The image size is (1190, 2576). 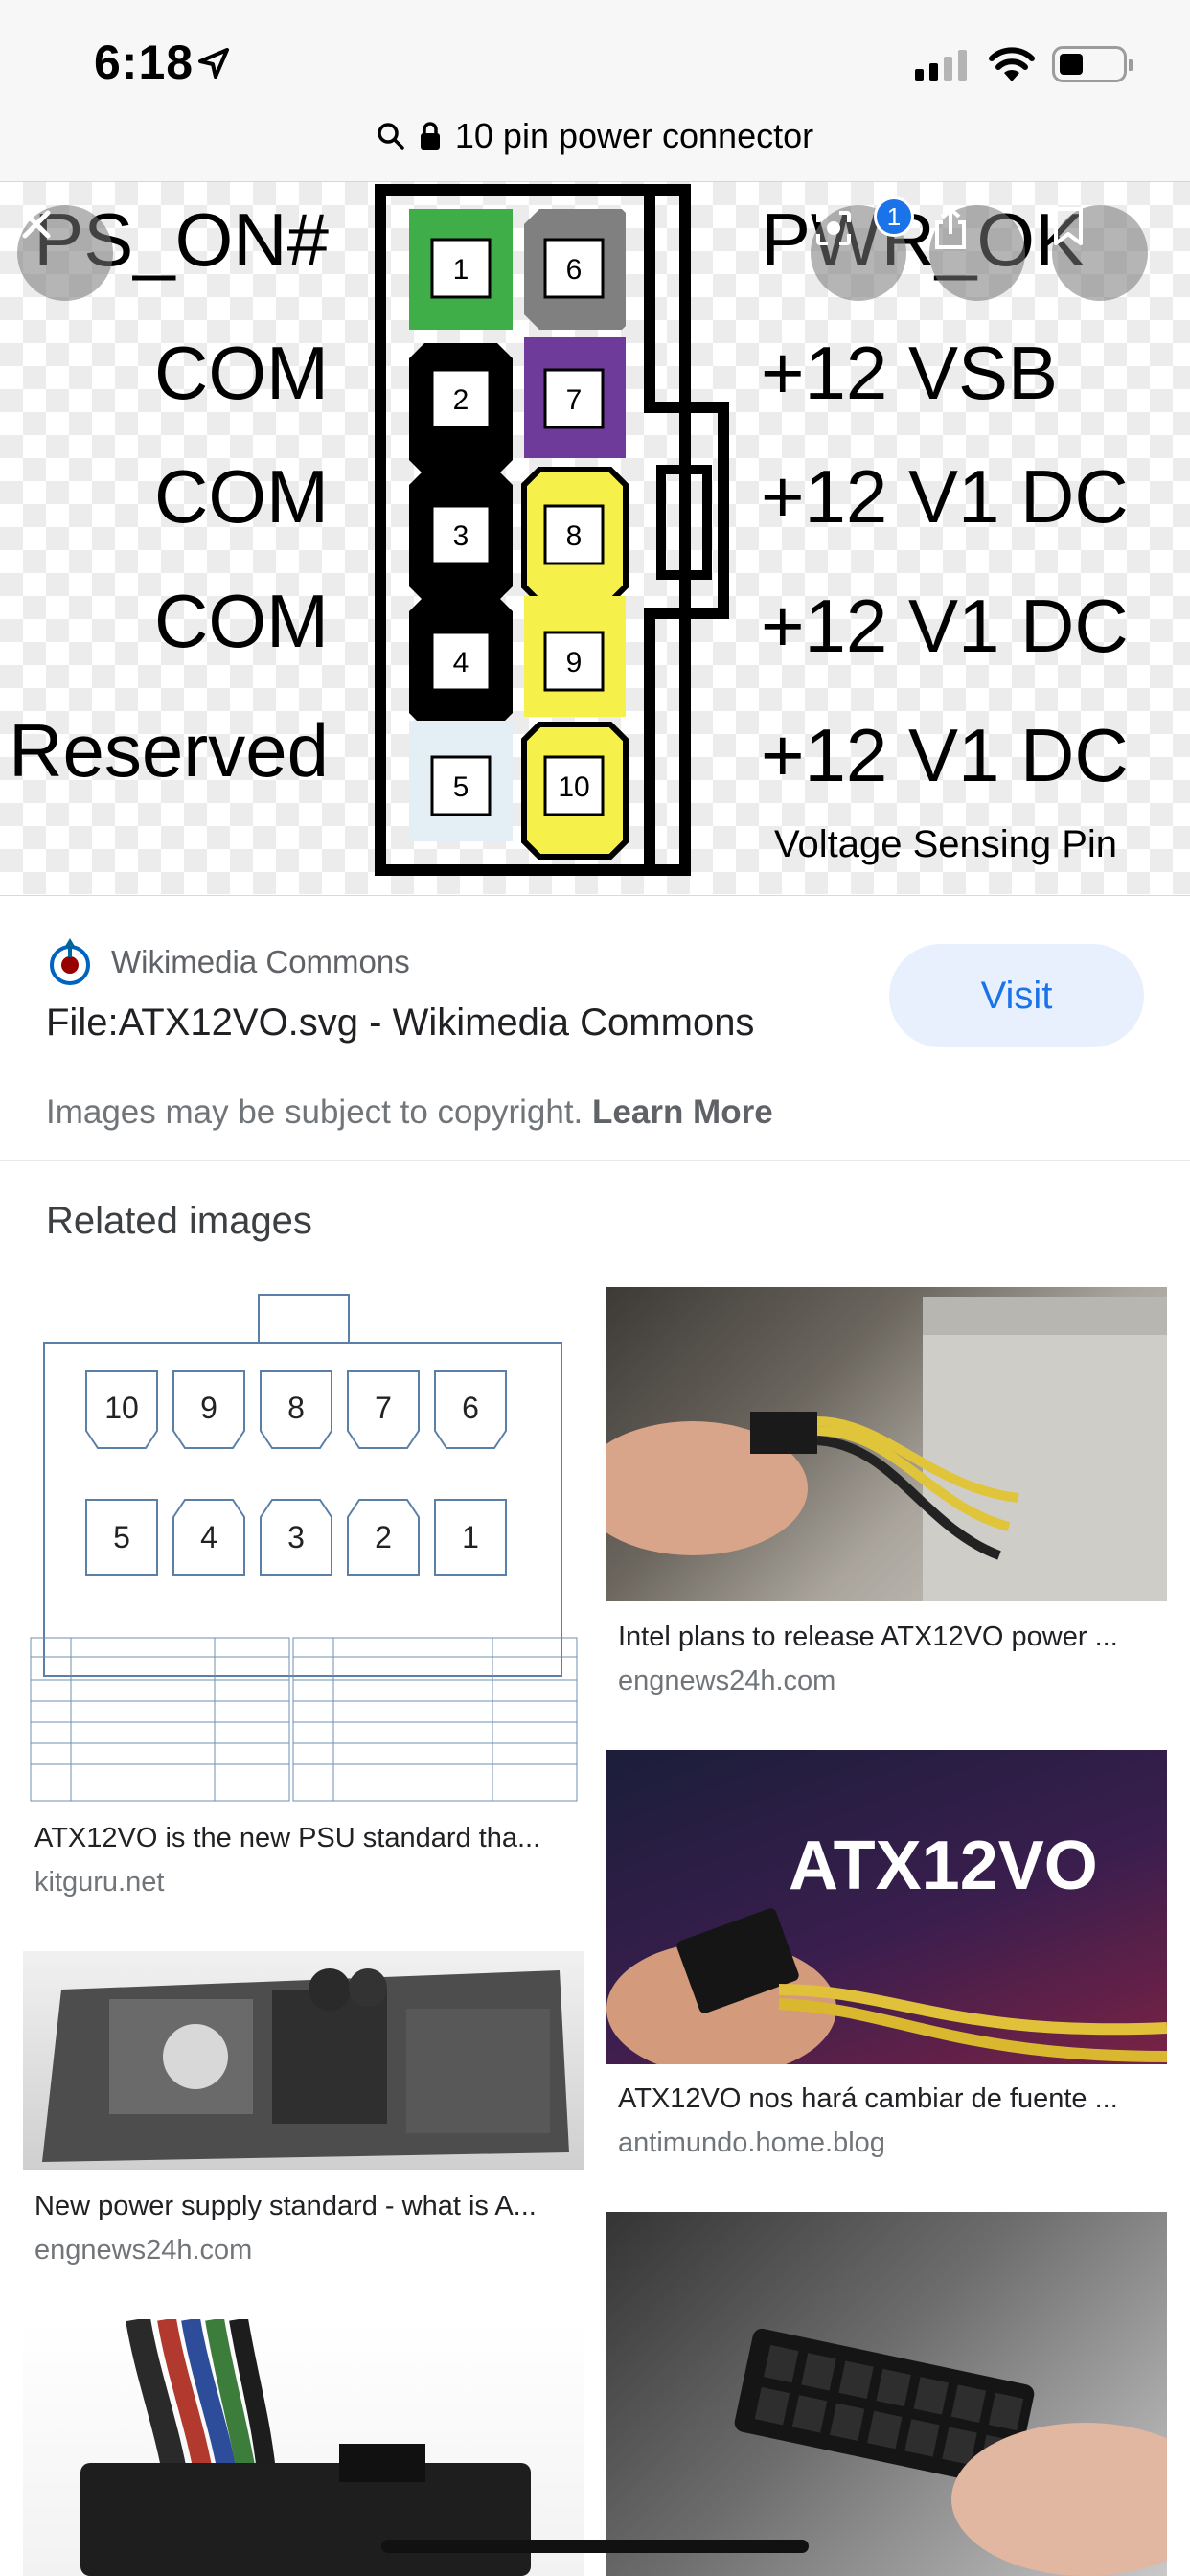 What do you see at coordinates (430, 136) in the screenshot?
I see `lock-icon` at bounding box center [430, 136].